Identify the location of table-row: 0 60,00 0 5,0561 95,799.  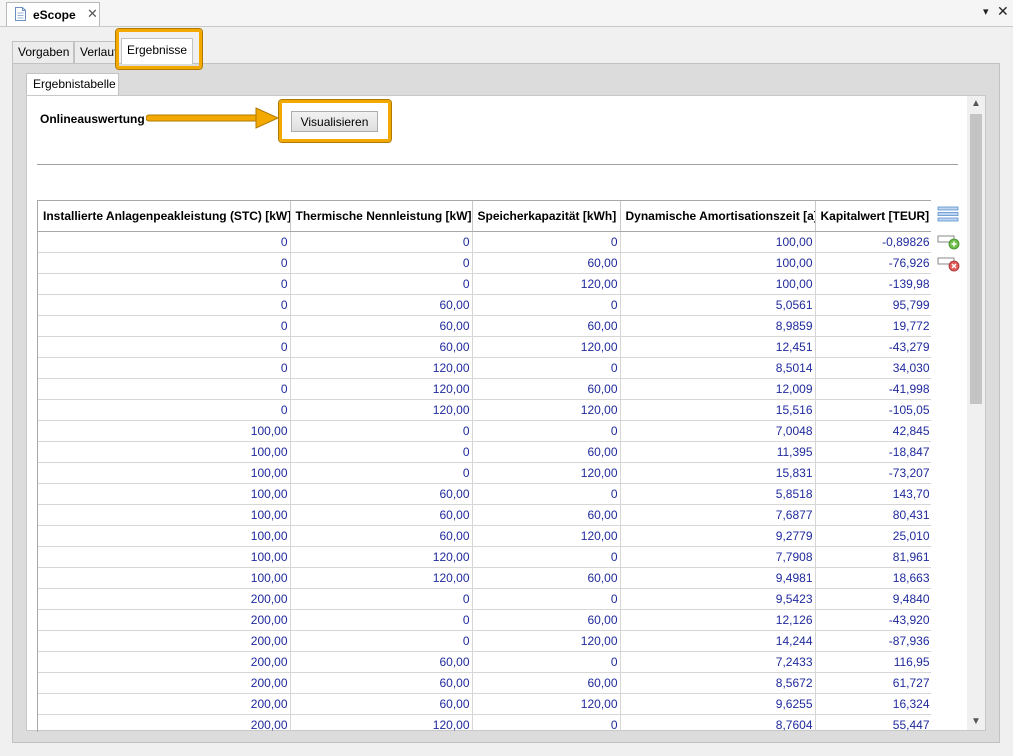
(484, 305).